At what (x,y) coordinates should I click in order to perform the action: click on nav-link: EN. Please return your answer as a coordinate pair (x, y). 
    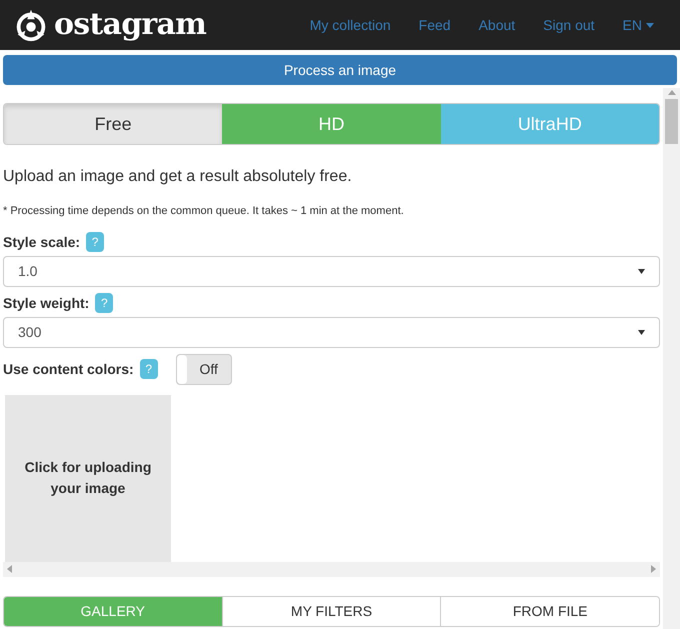
    Looking at the image, I should click on (638, 25).